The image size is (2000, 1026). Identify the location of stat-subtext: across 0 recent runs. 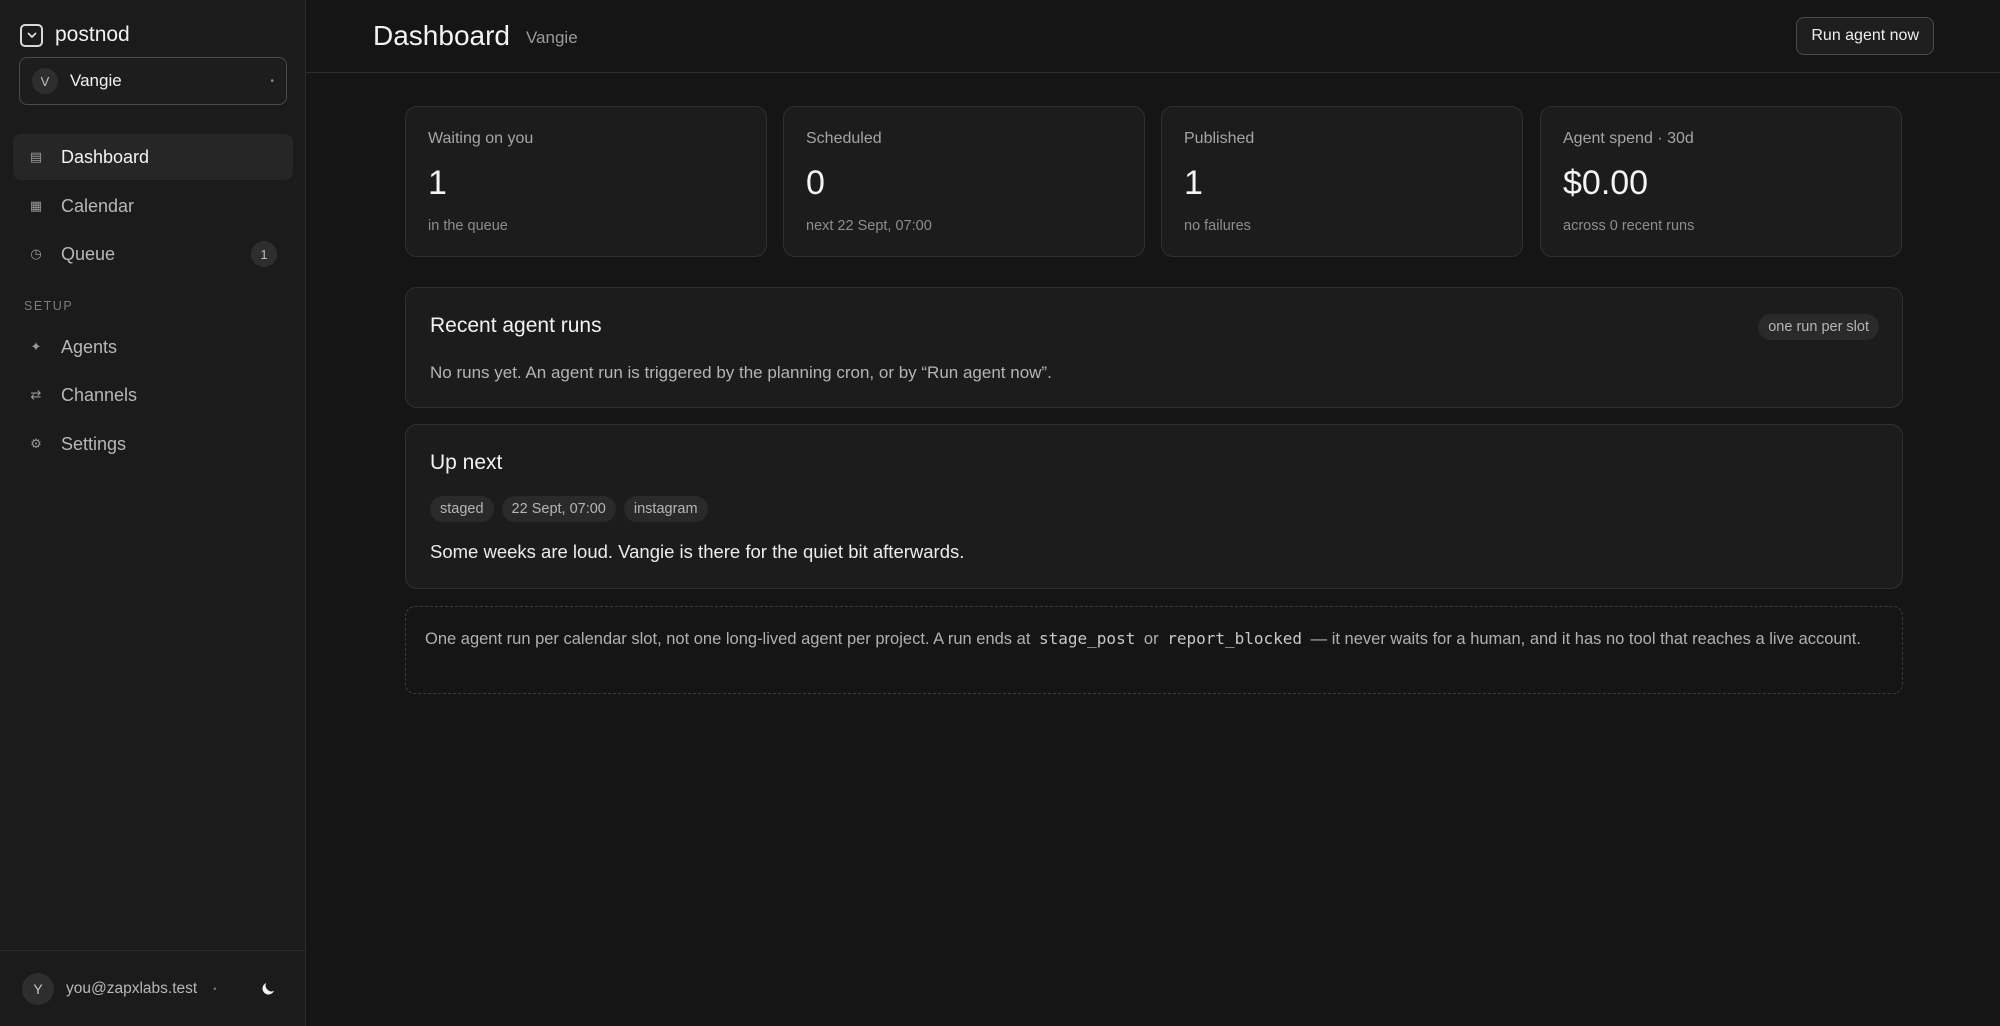
(1629, 226).